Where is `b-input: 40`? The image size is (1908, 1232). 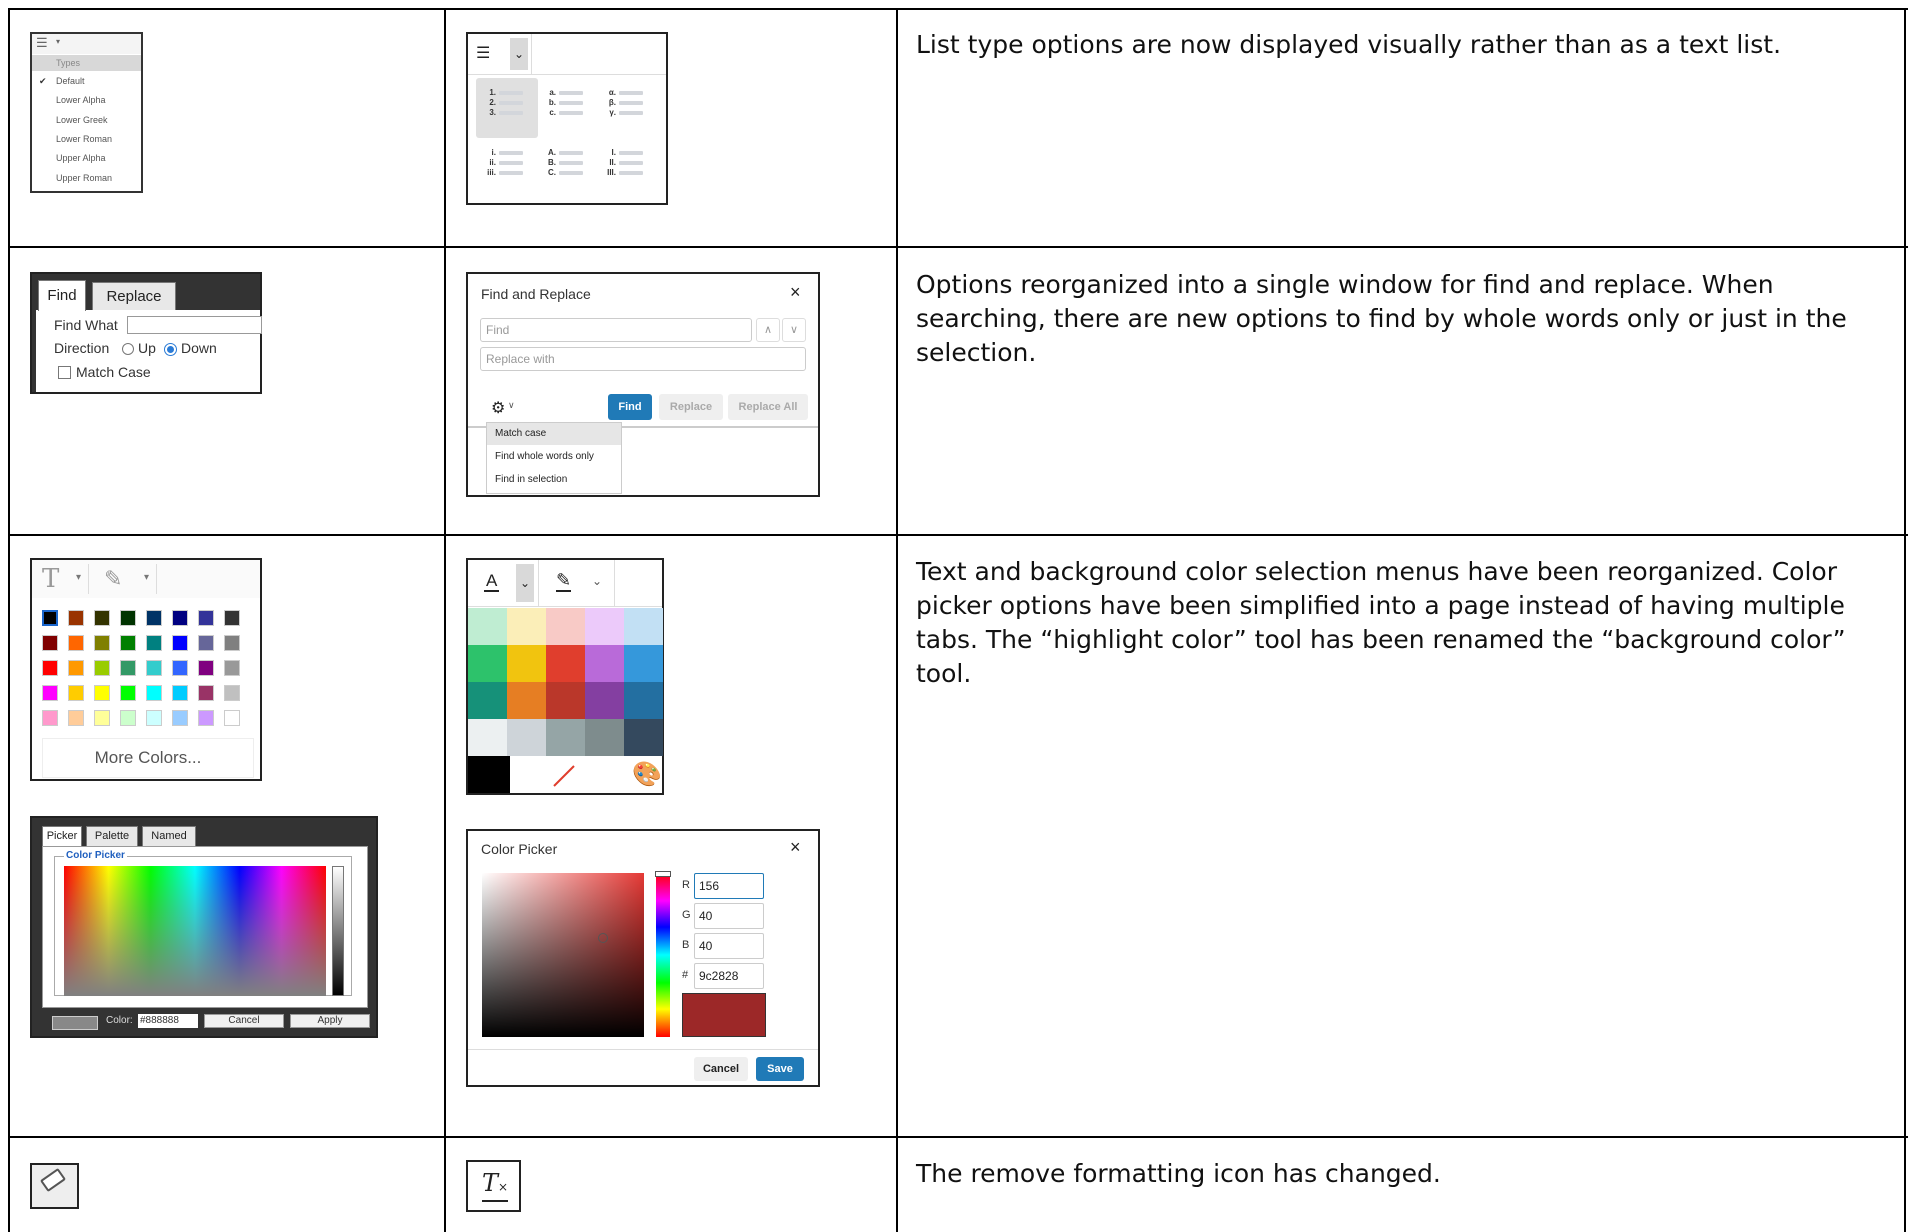 b-input: 40 is located at coordinates (729, 946).